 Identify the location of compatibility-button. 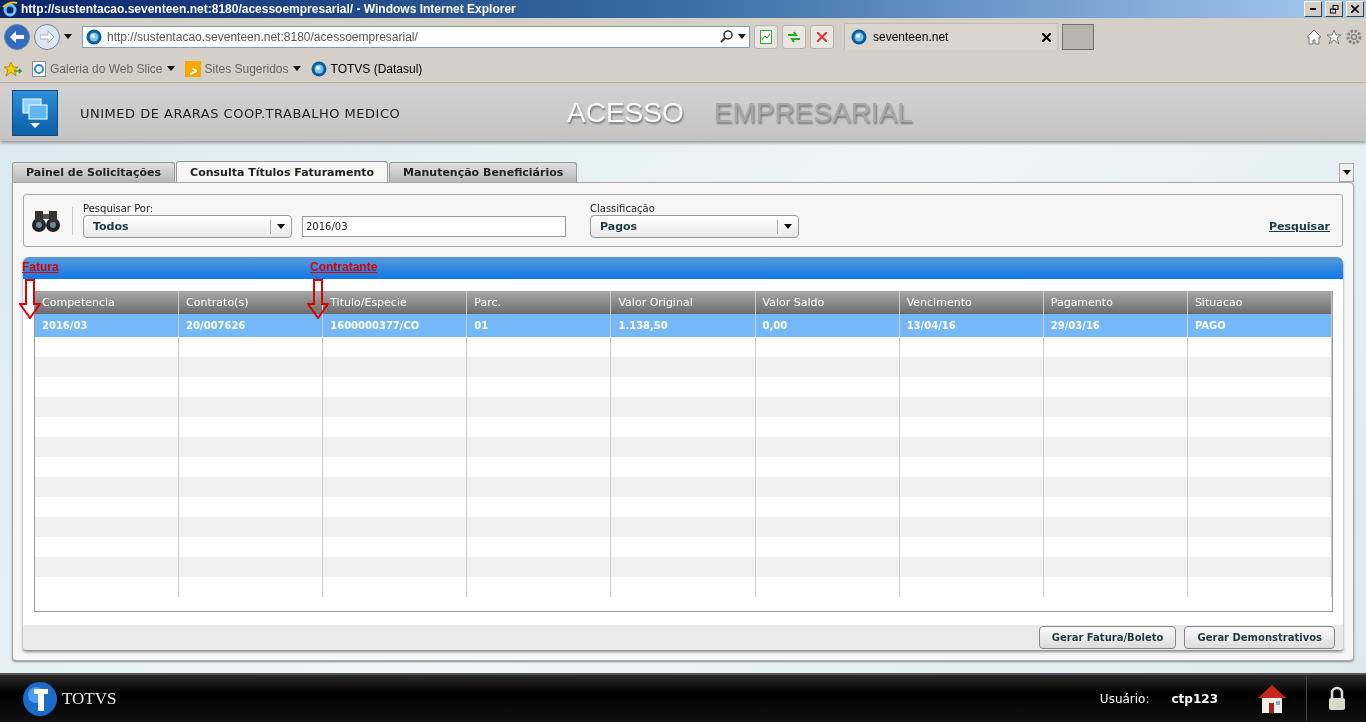
(766, 36).